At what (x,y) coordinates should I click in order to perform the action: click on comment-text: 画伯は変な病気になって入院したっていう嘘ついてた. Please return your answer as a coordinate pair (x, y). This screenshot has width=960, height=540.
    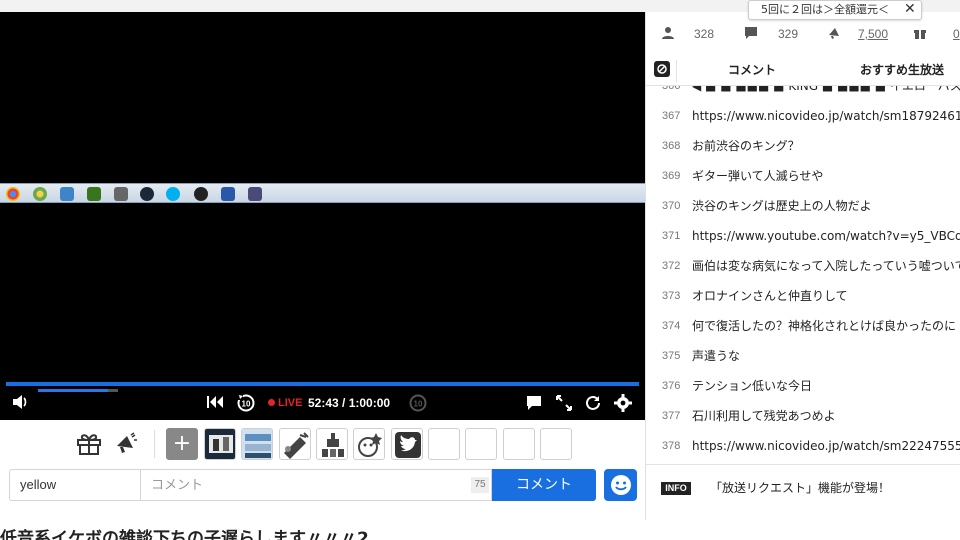
    Looking at the image, I should click on (826, 266).